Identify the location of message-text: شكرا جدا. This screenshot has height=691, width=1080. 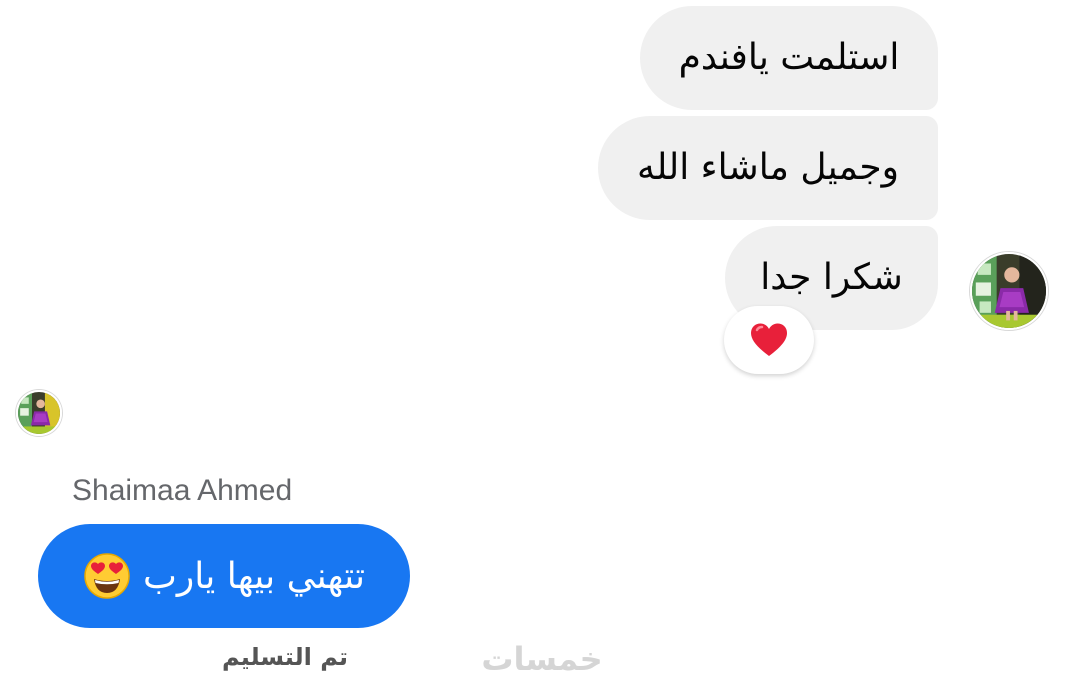
(831, 277).